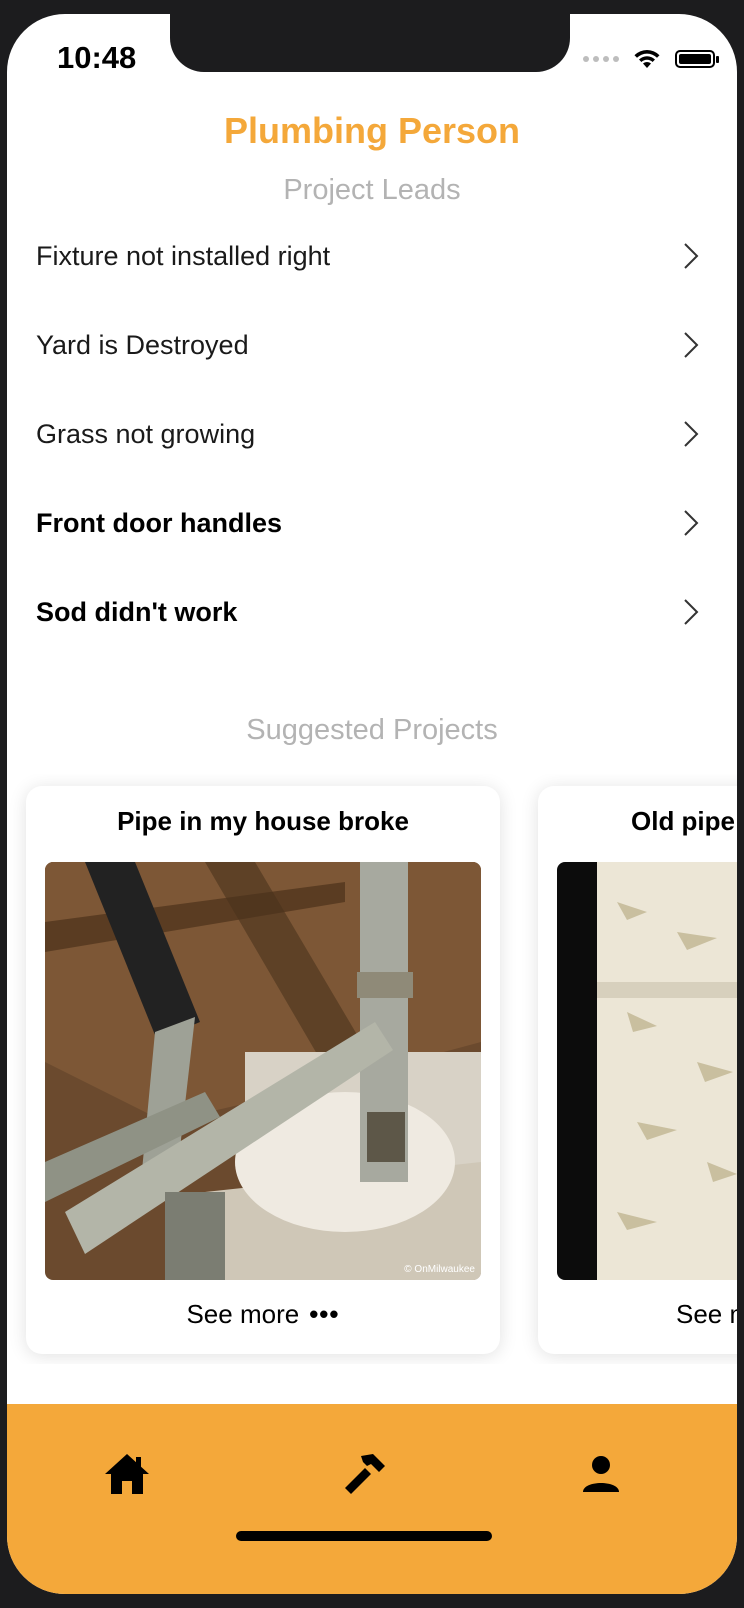 This screenshot has width=744, height=1608. I want to click on wifi-icon, so click(647, 59).